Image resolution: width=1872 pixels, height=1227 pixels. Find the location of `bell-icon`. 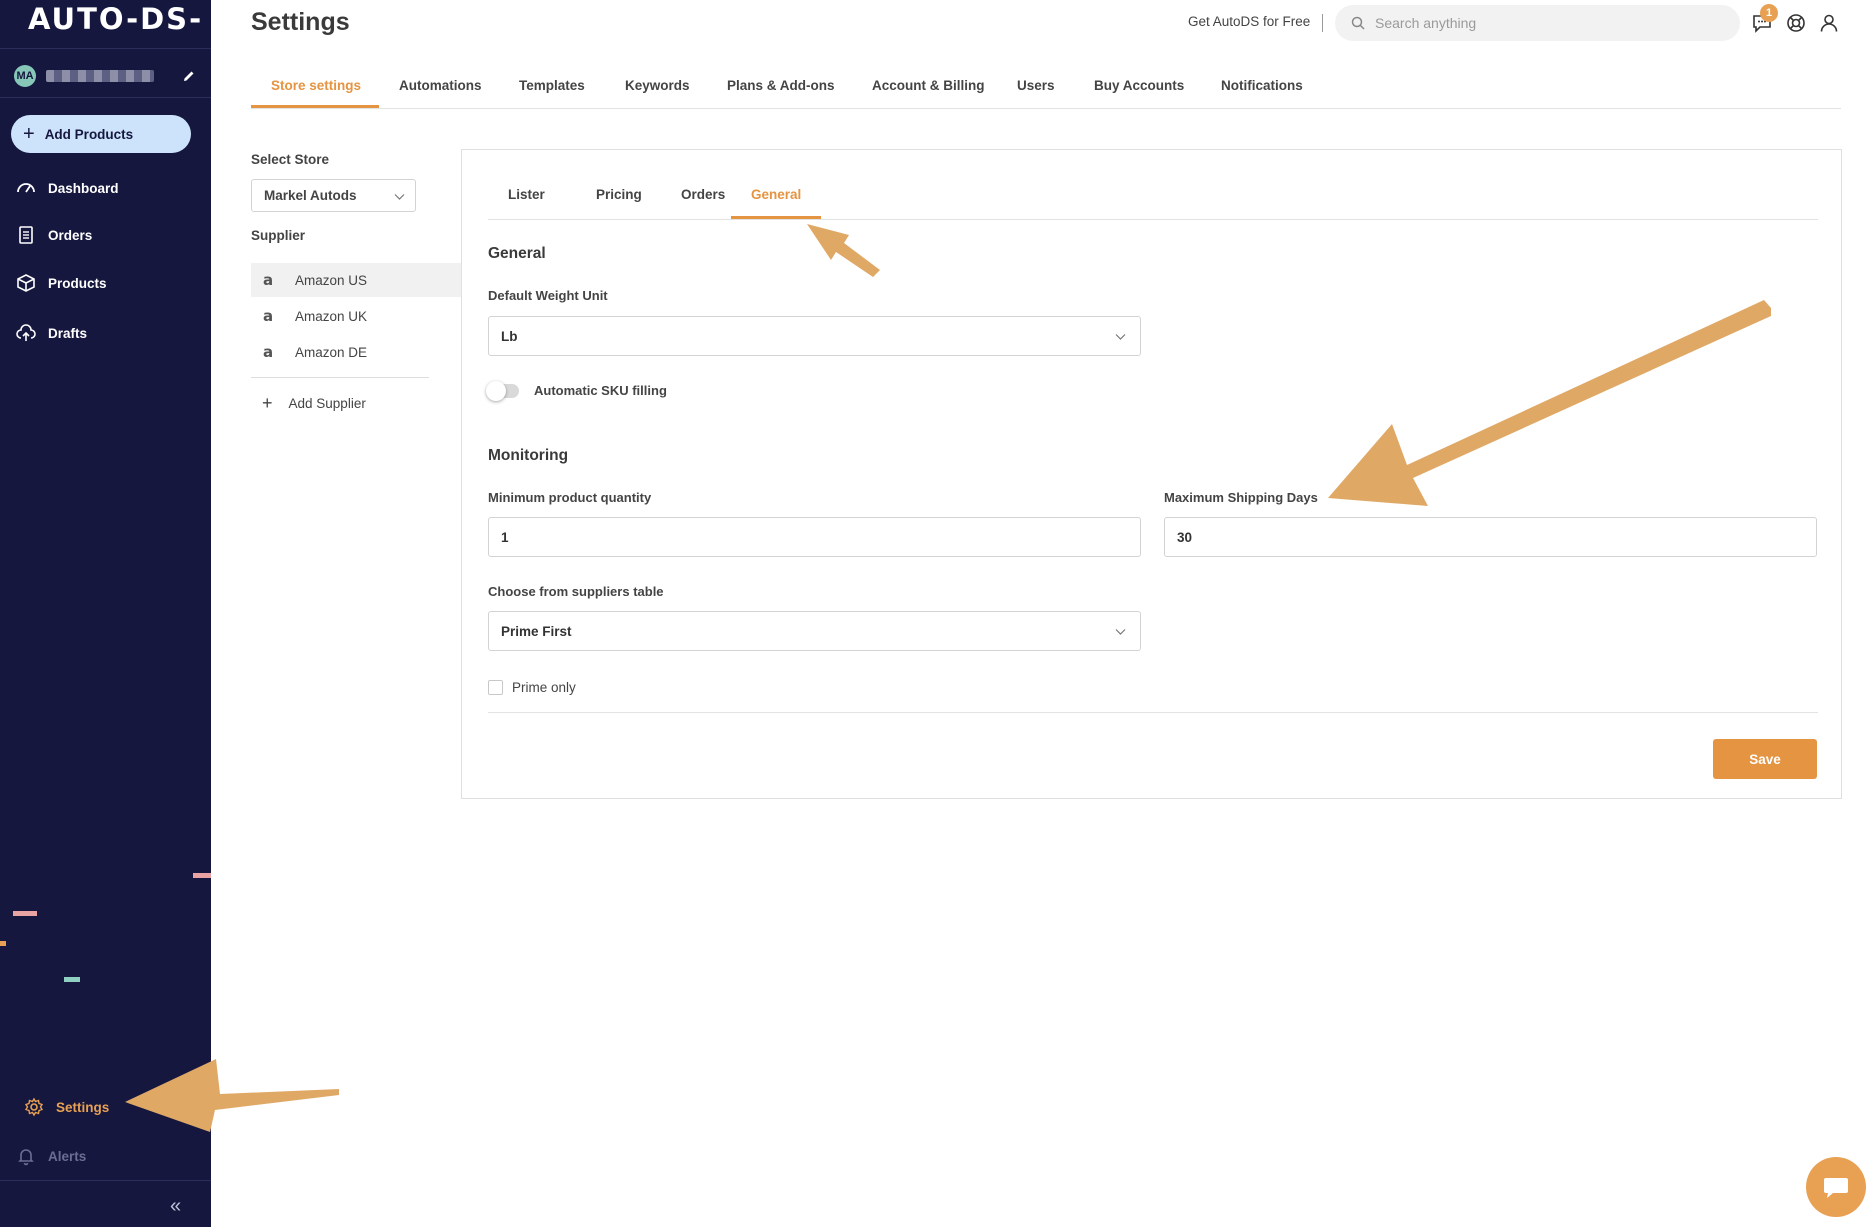

bell-icon is located at coordinates (26, 1157).